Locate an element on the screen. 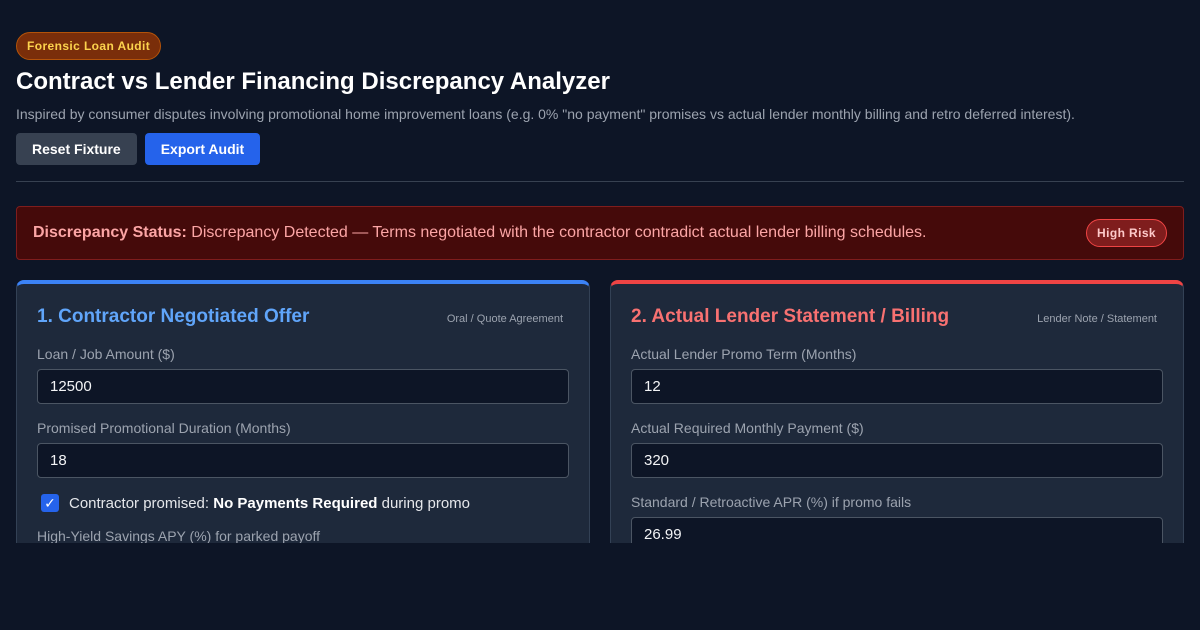 The height and width of the screenshot is (630, 1200). promo-duration-field: Promised Promotional Duration (Months) is located at coordinates (303, 449).